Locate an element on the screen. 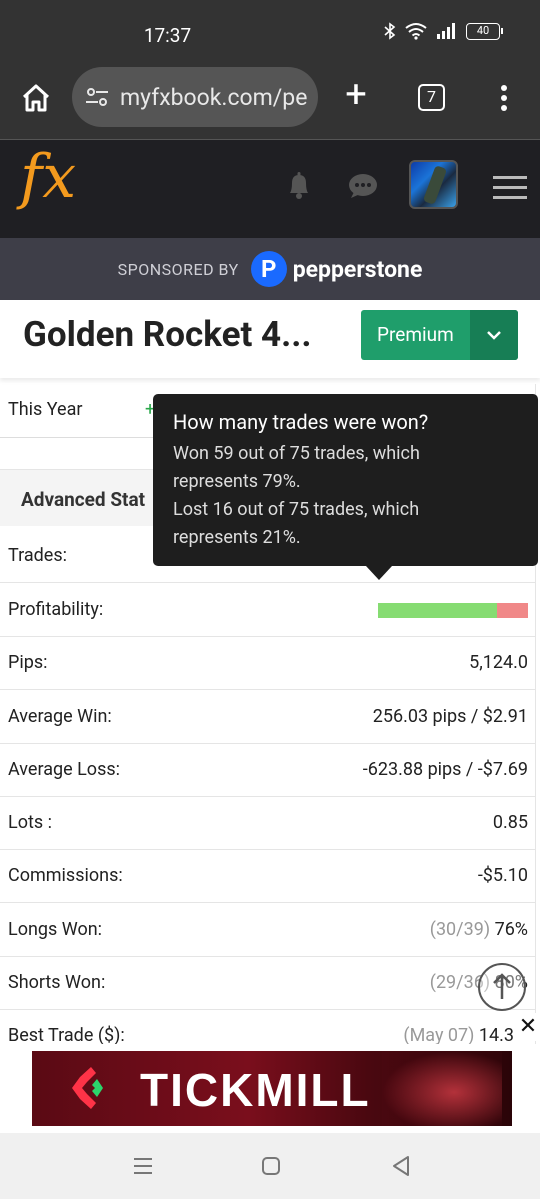 The image size is (540, 1199). hamburger-icon is located at coordinates (510, 188).